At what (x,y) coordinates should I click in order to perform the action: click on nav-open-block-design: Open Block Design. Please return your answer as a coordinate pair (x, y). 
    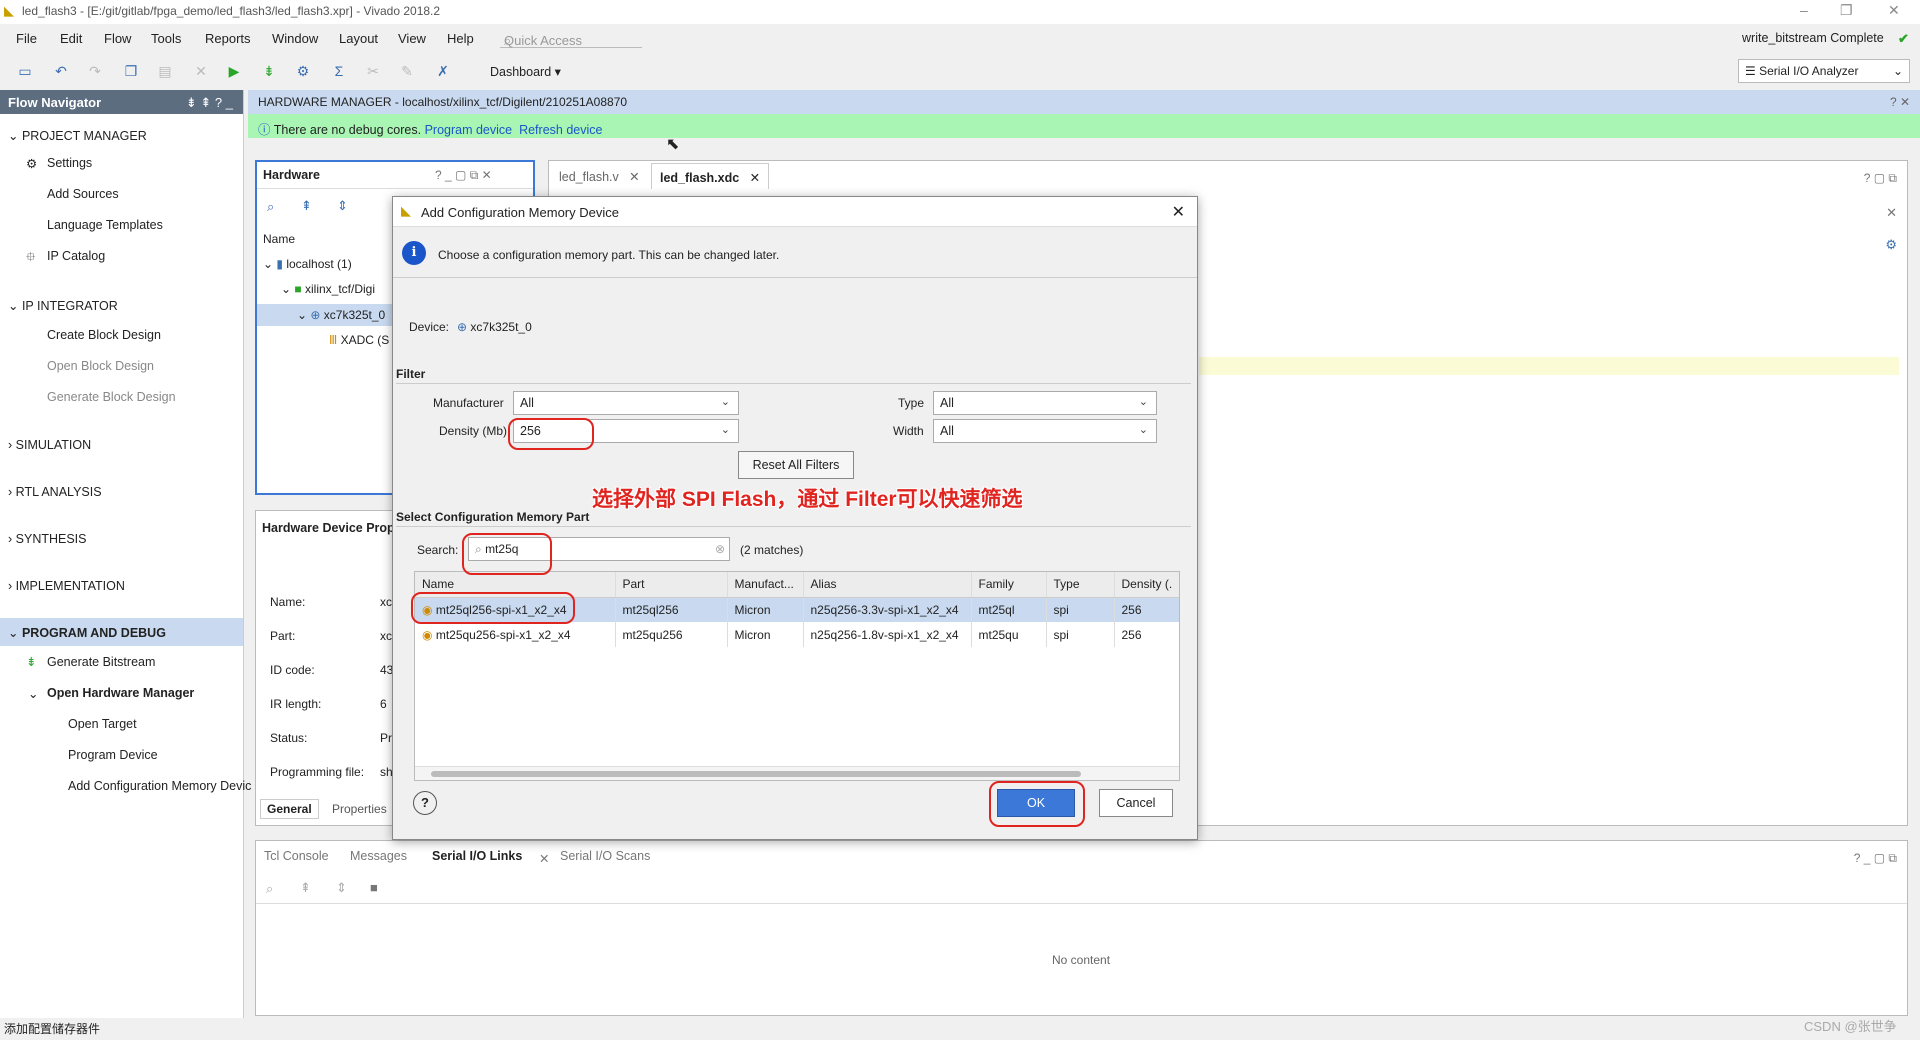
    Looking at the image, I should click on (100, 366).